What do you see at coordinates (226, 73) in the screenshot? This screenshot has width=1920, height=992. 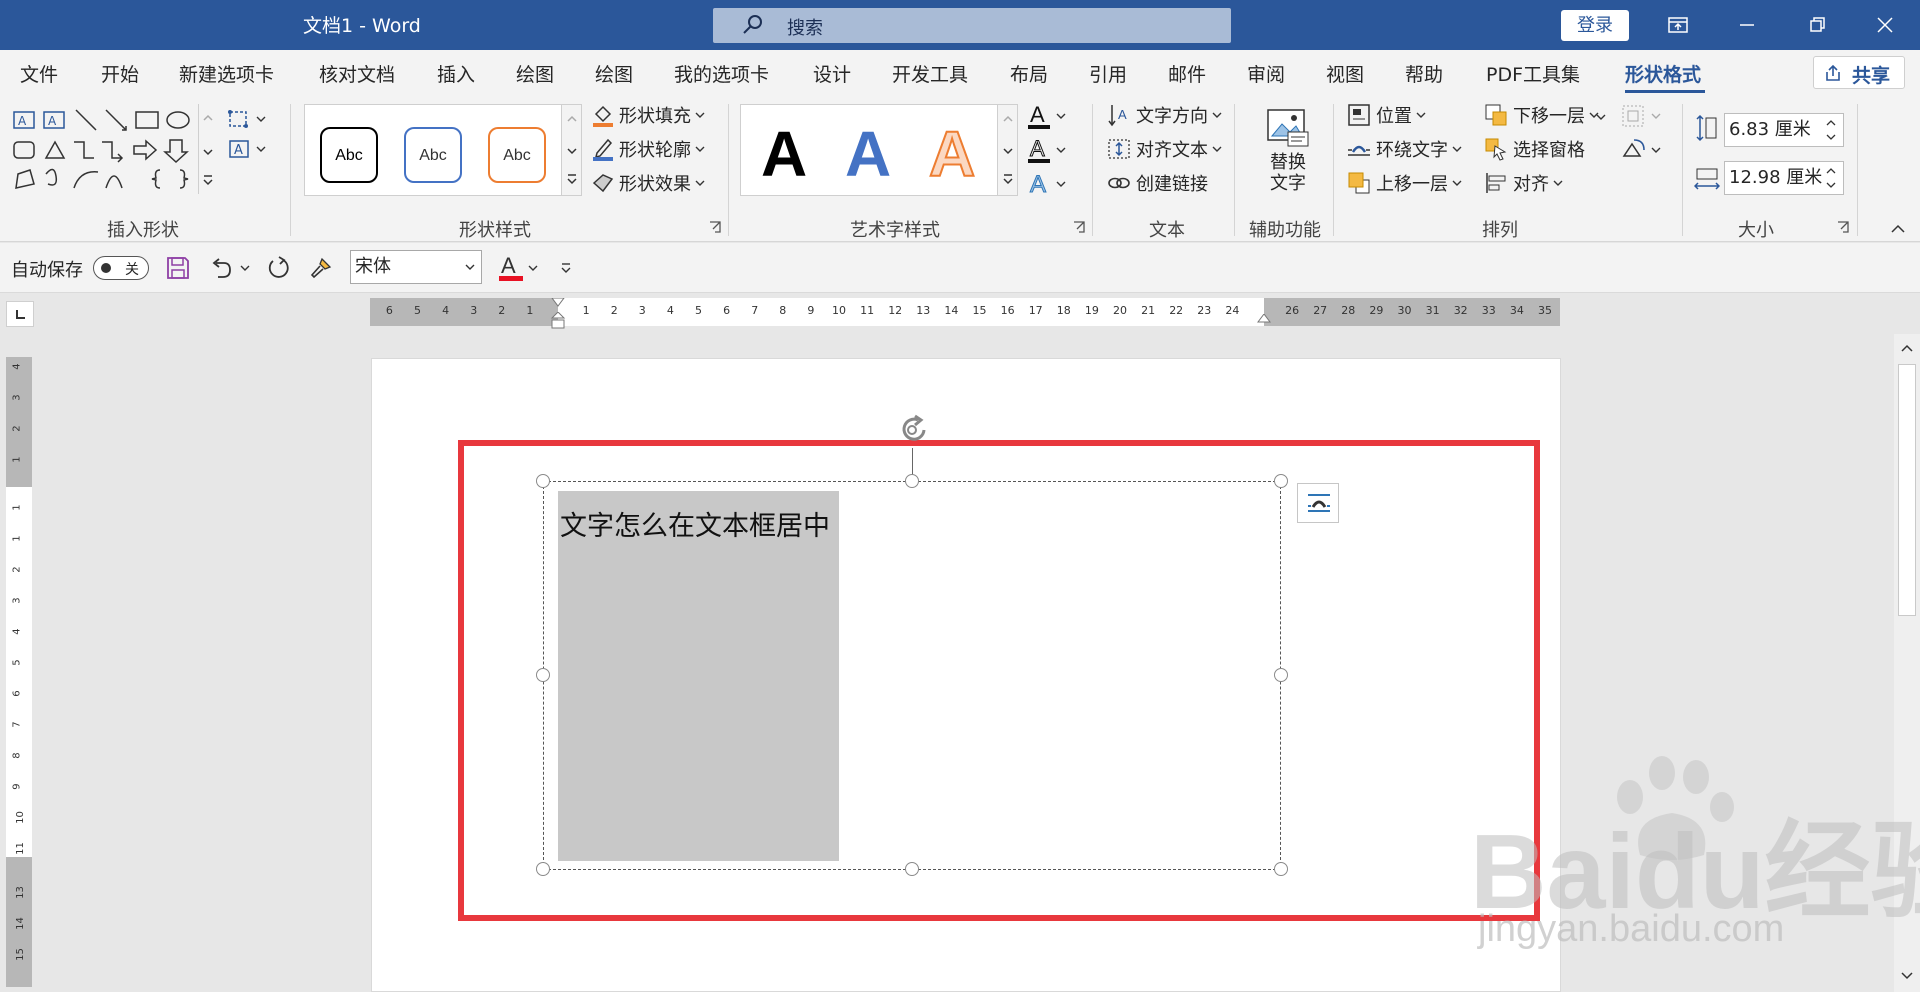 I see `tab-new-tab: 新建选项卡` at bounding box center [226, 73].